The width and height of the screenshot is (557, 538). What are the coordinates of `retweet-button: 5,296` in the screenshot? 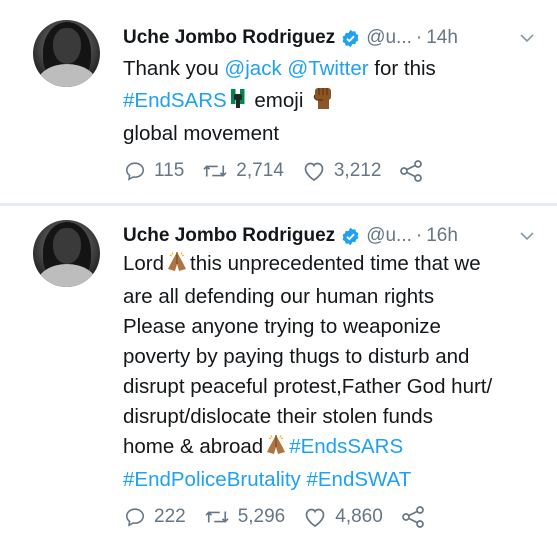 It's located at (245, 517).